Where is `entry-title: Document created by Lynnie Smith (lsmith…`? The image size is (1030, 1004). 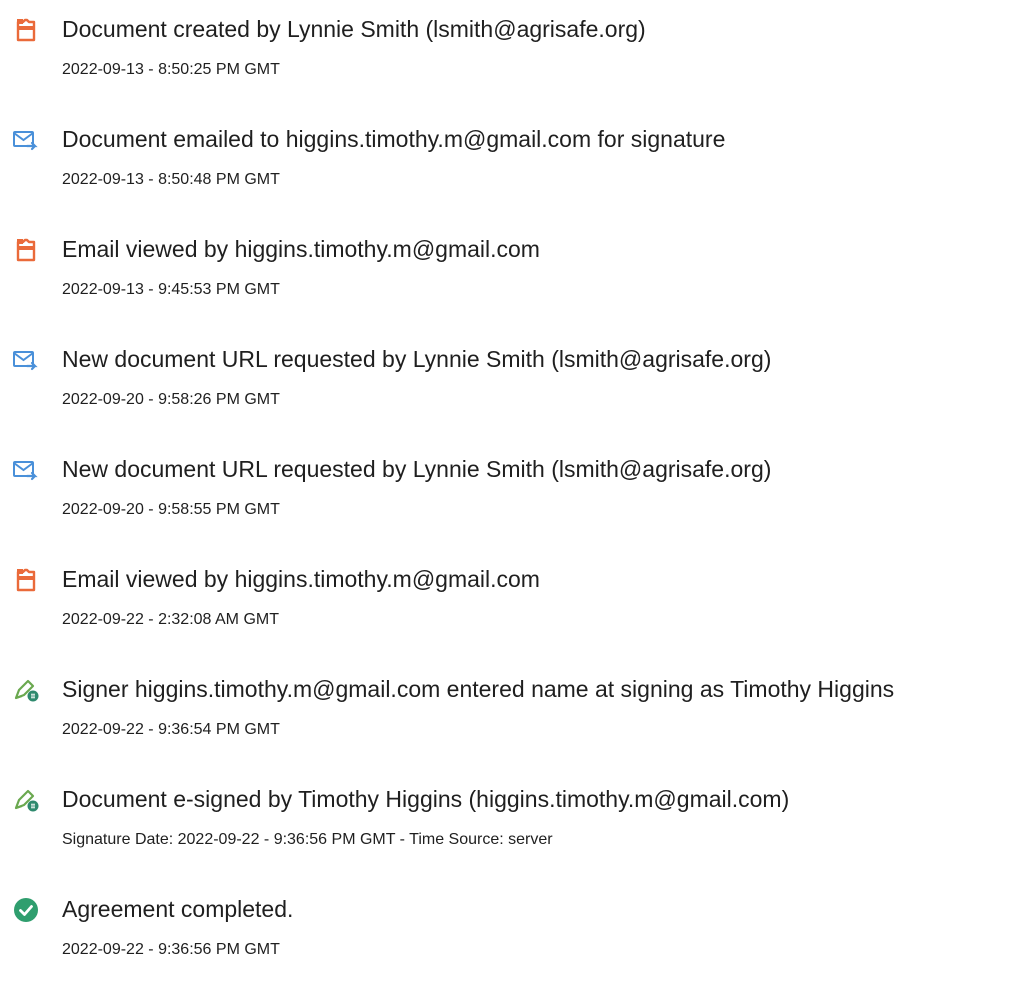 entry-title: Document created by Lynnie Smith (lsmith… is located at coordinates (354, 29).